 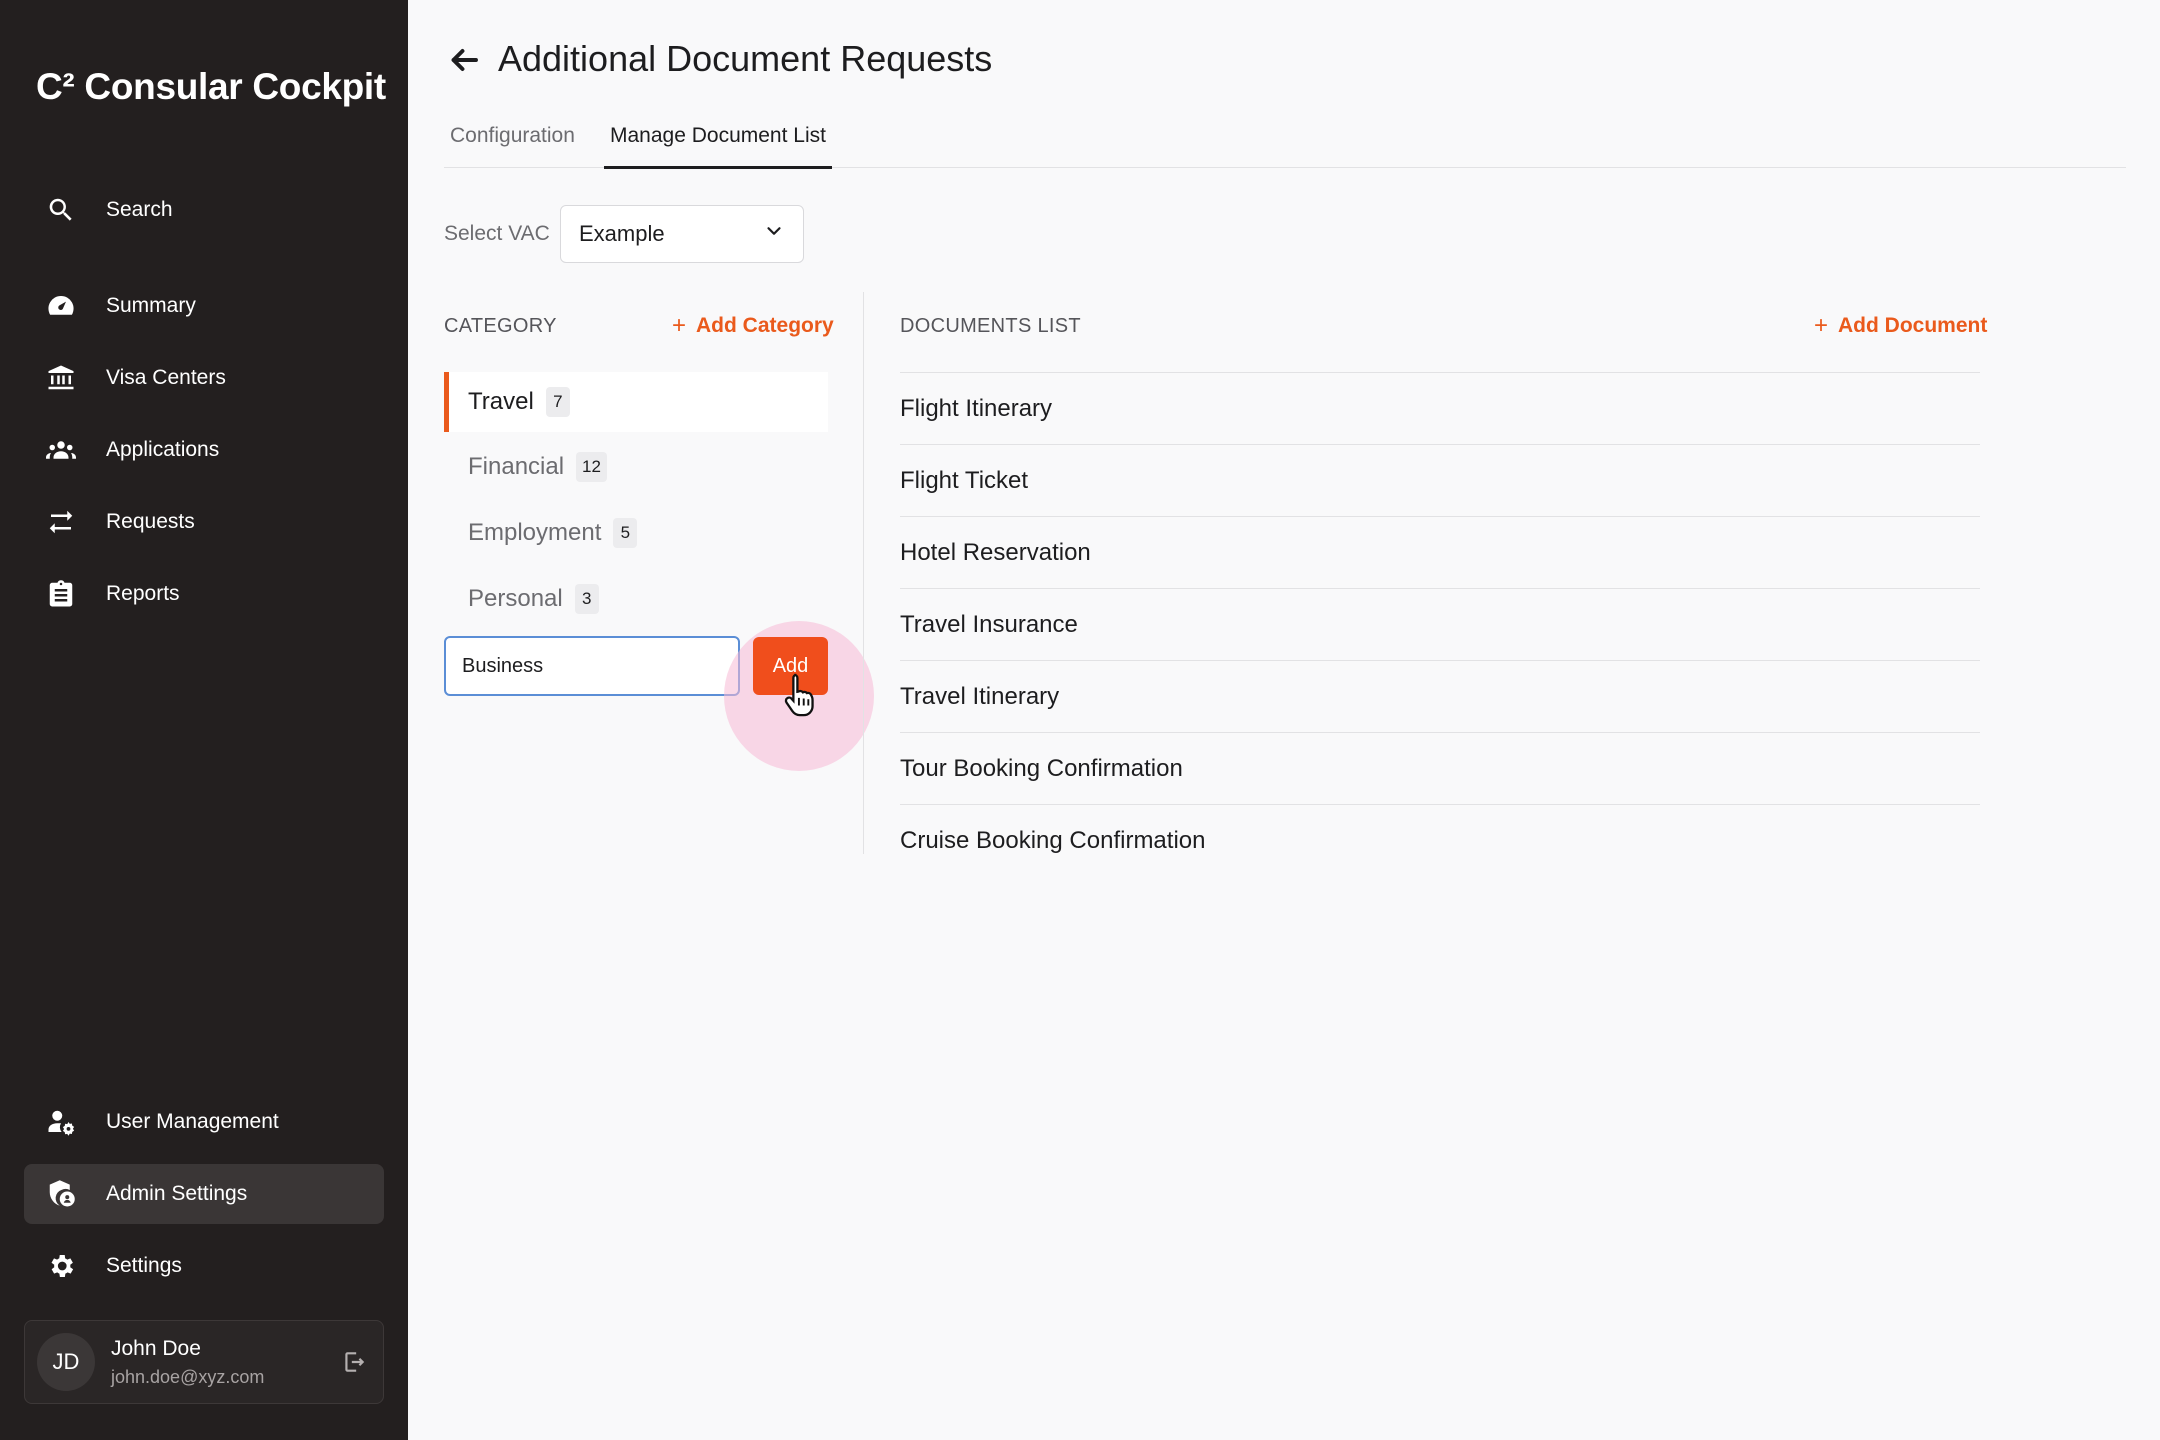 I want to click on category-count-badge: 12, so click(x=591, y=467).